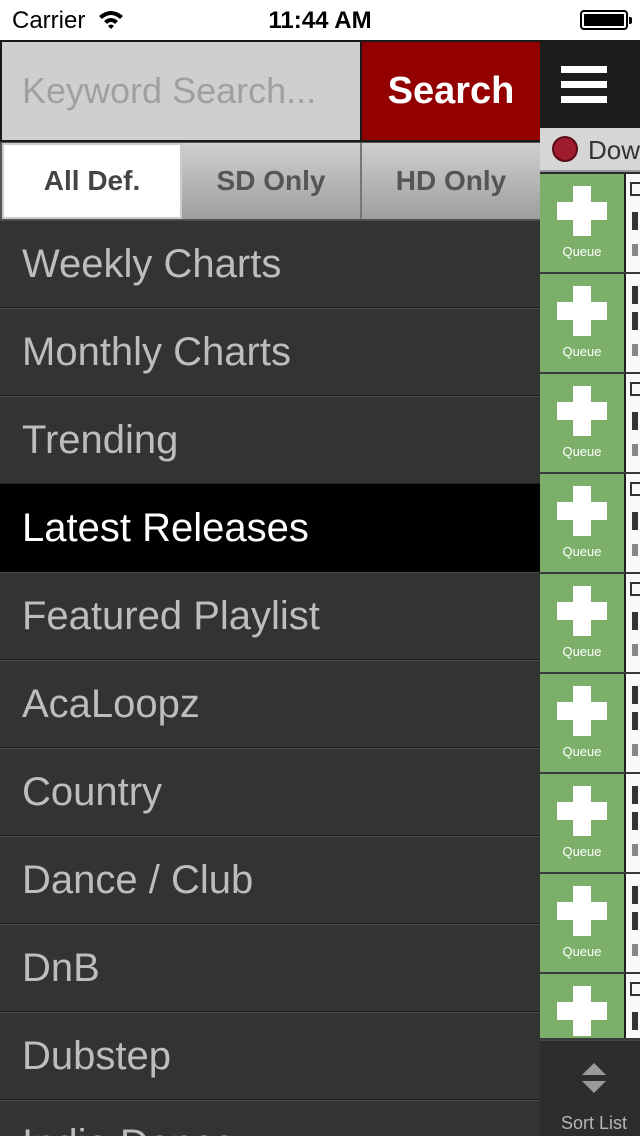 The image size is (640, 1136). I want to click on keyword-search-input, so click(181, 91).